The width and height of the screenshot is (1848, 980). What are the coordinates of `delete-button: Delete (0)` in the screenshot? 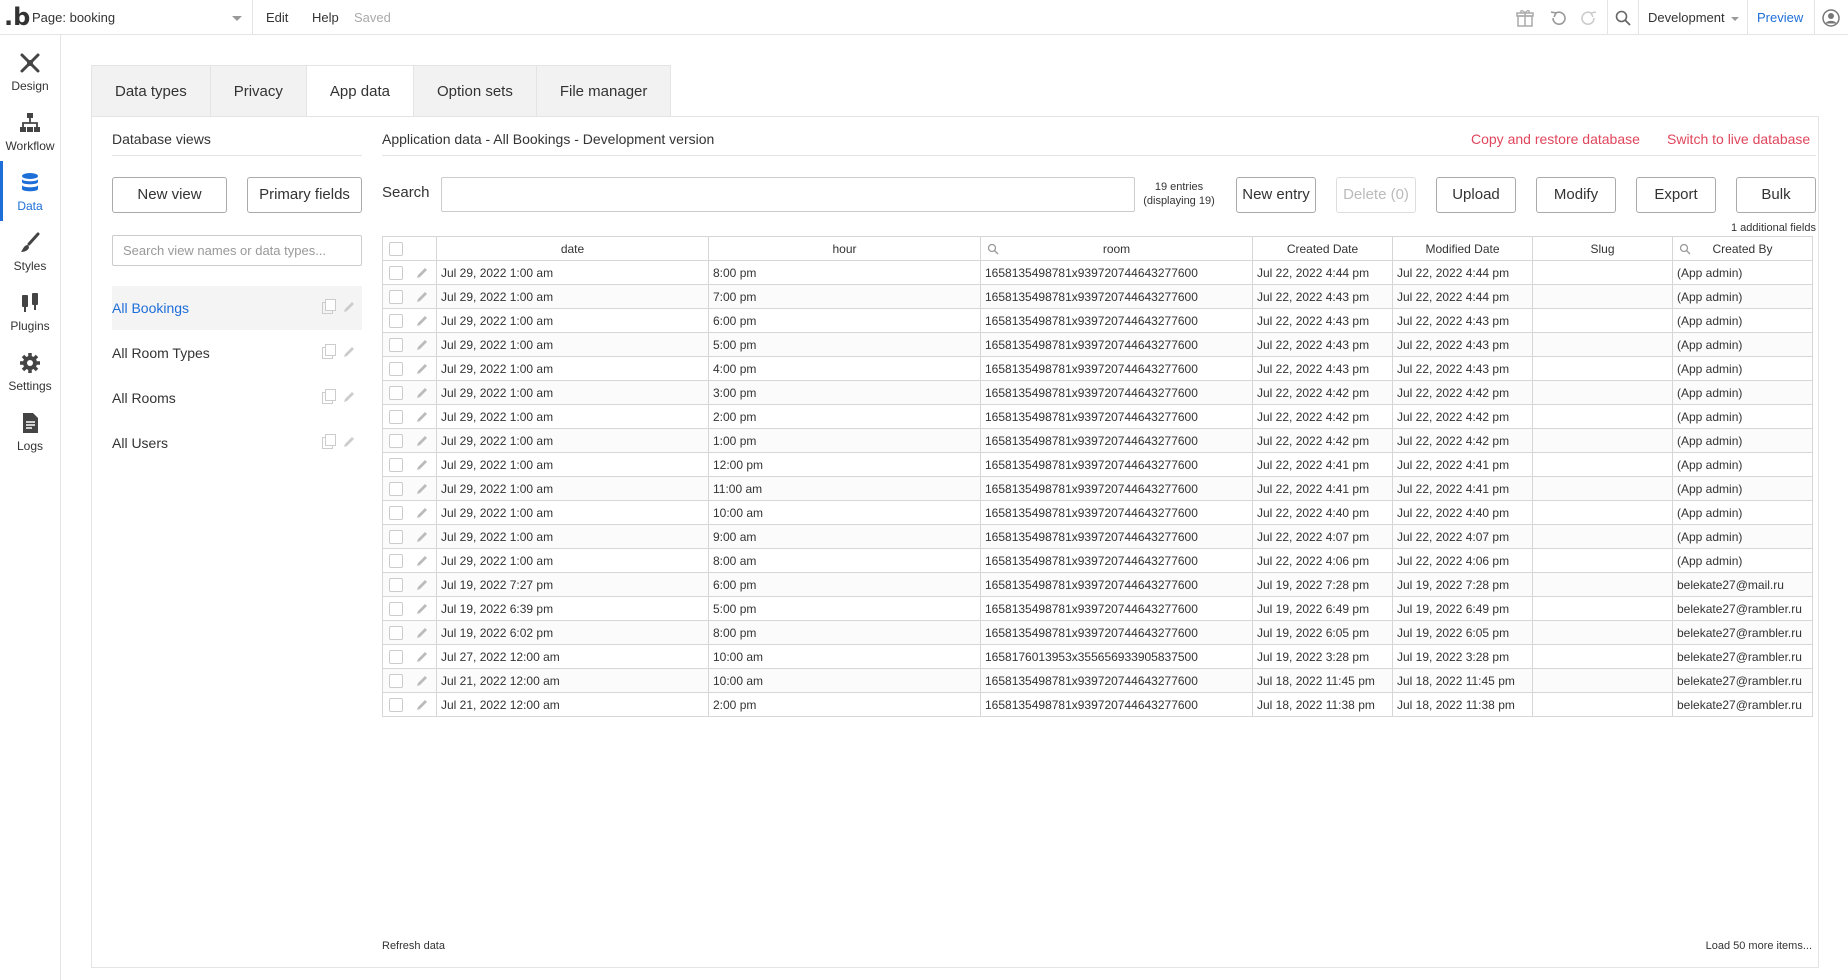 It's located at (1376, 195).